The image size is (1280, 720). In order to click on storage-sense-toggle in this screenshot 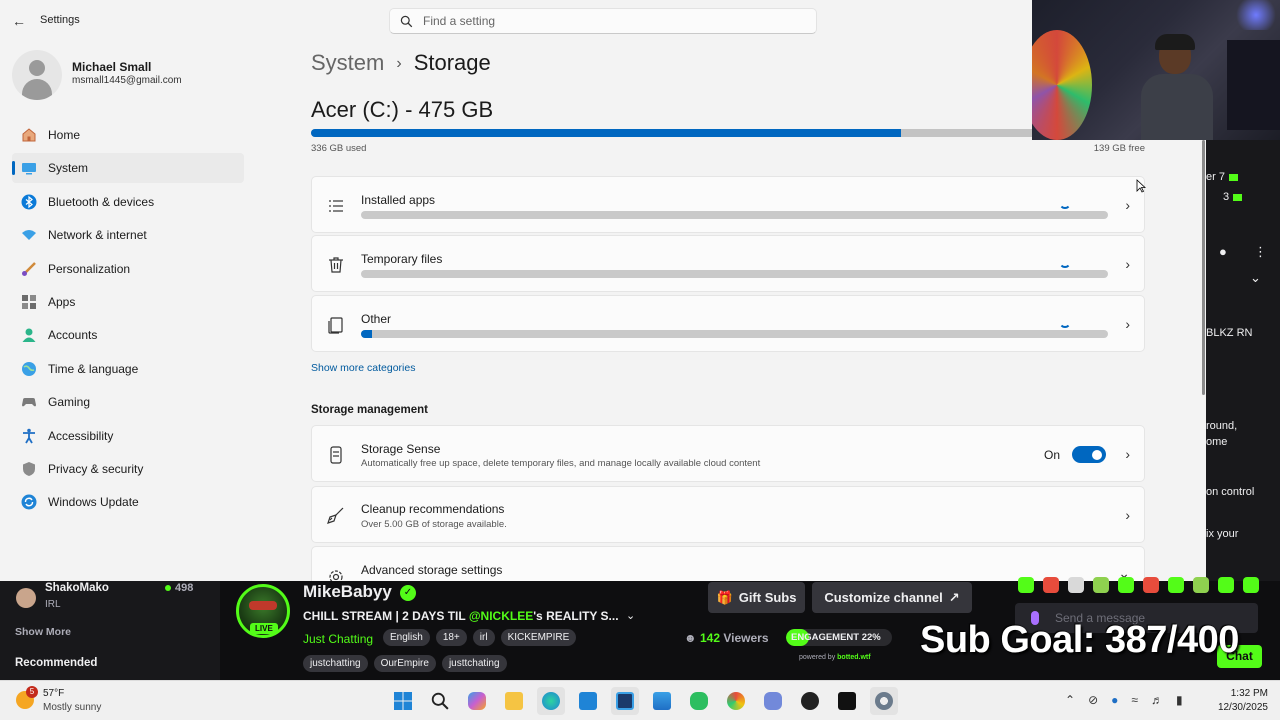, I will do `click(1089, 454)`.